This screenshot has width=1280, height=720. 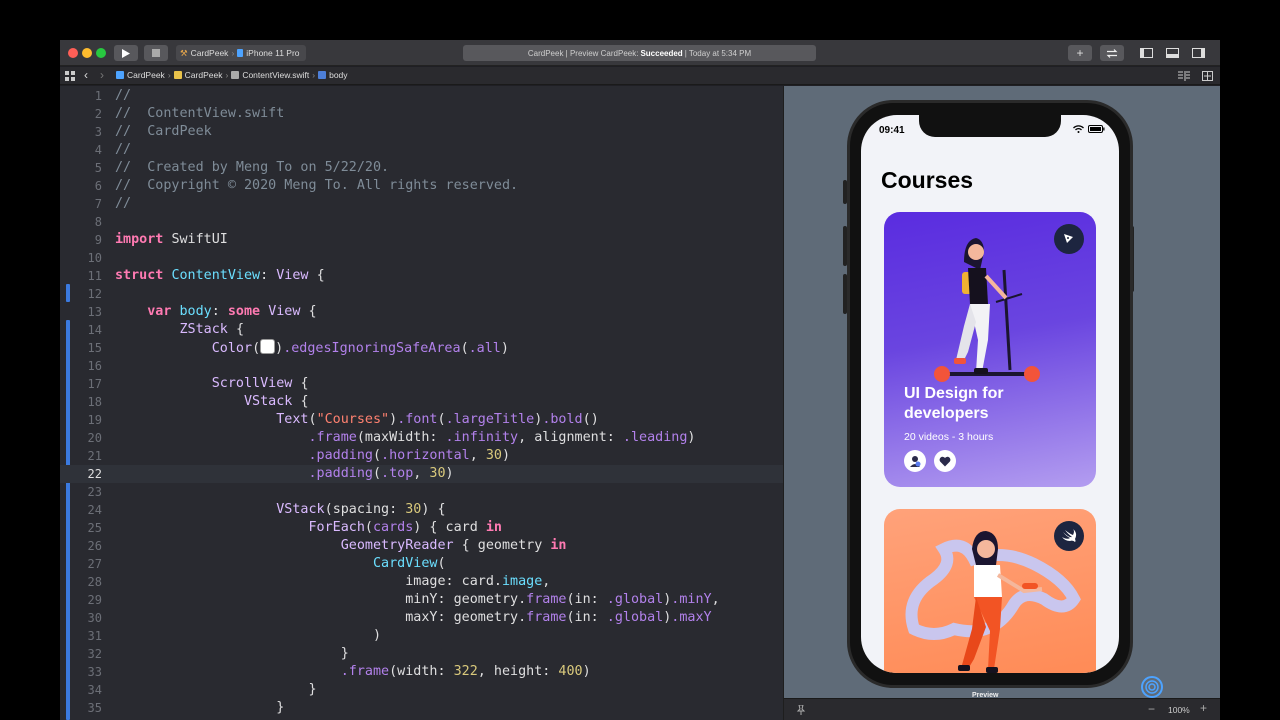 What do you see at coordinates (120, 75) in the screenshot?
I see `project-icon` at bounding box center [120, 75].